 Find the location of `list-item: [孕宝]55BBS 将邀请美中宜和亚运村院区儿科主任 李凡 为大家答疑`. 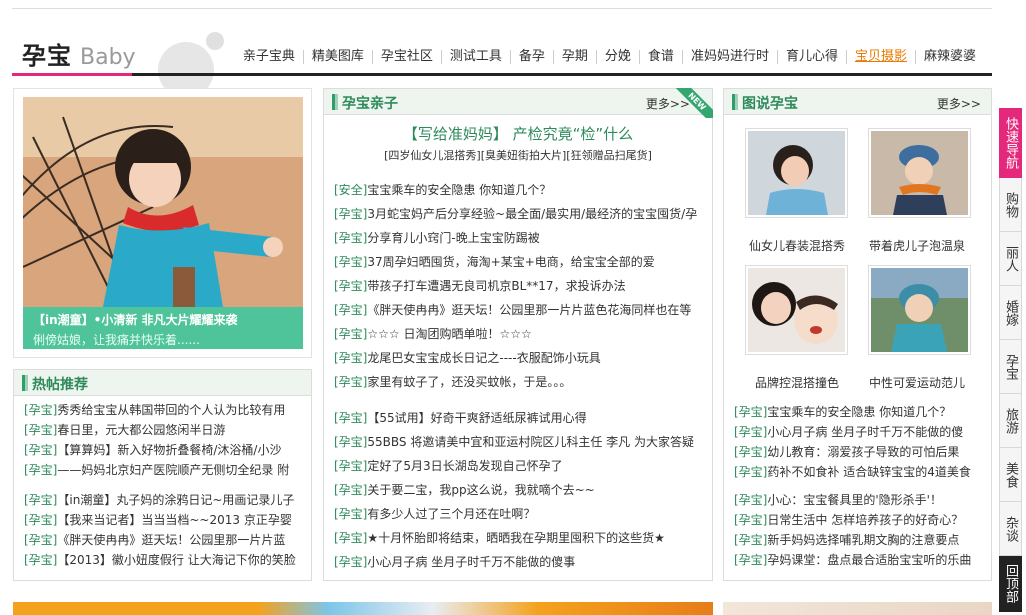

list-item: [孕宝]55BBS 将邀请美中宜和亚运村院区儿科主任 李凡 为大家答疑 is located at coordinates (520, 442).